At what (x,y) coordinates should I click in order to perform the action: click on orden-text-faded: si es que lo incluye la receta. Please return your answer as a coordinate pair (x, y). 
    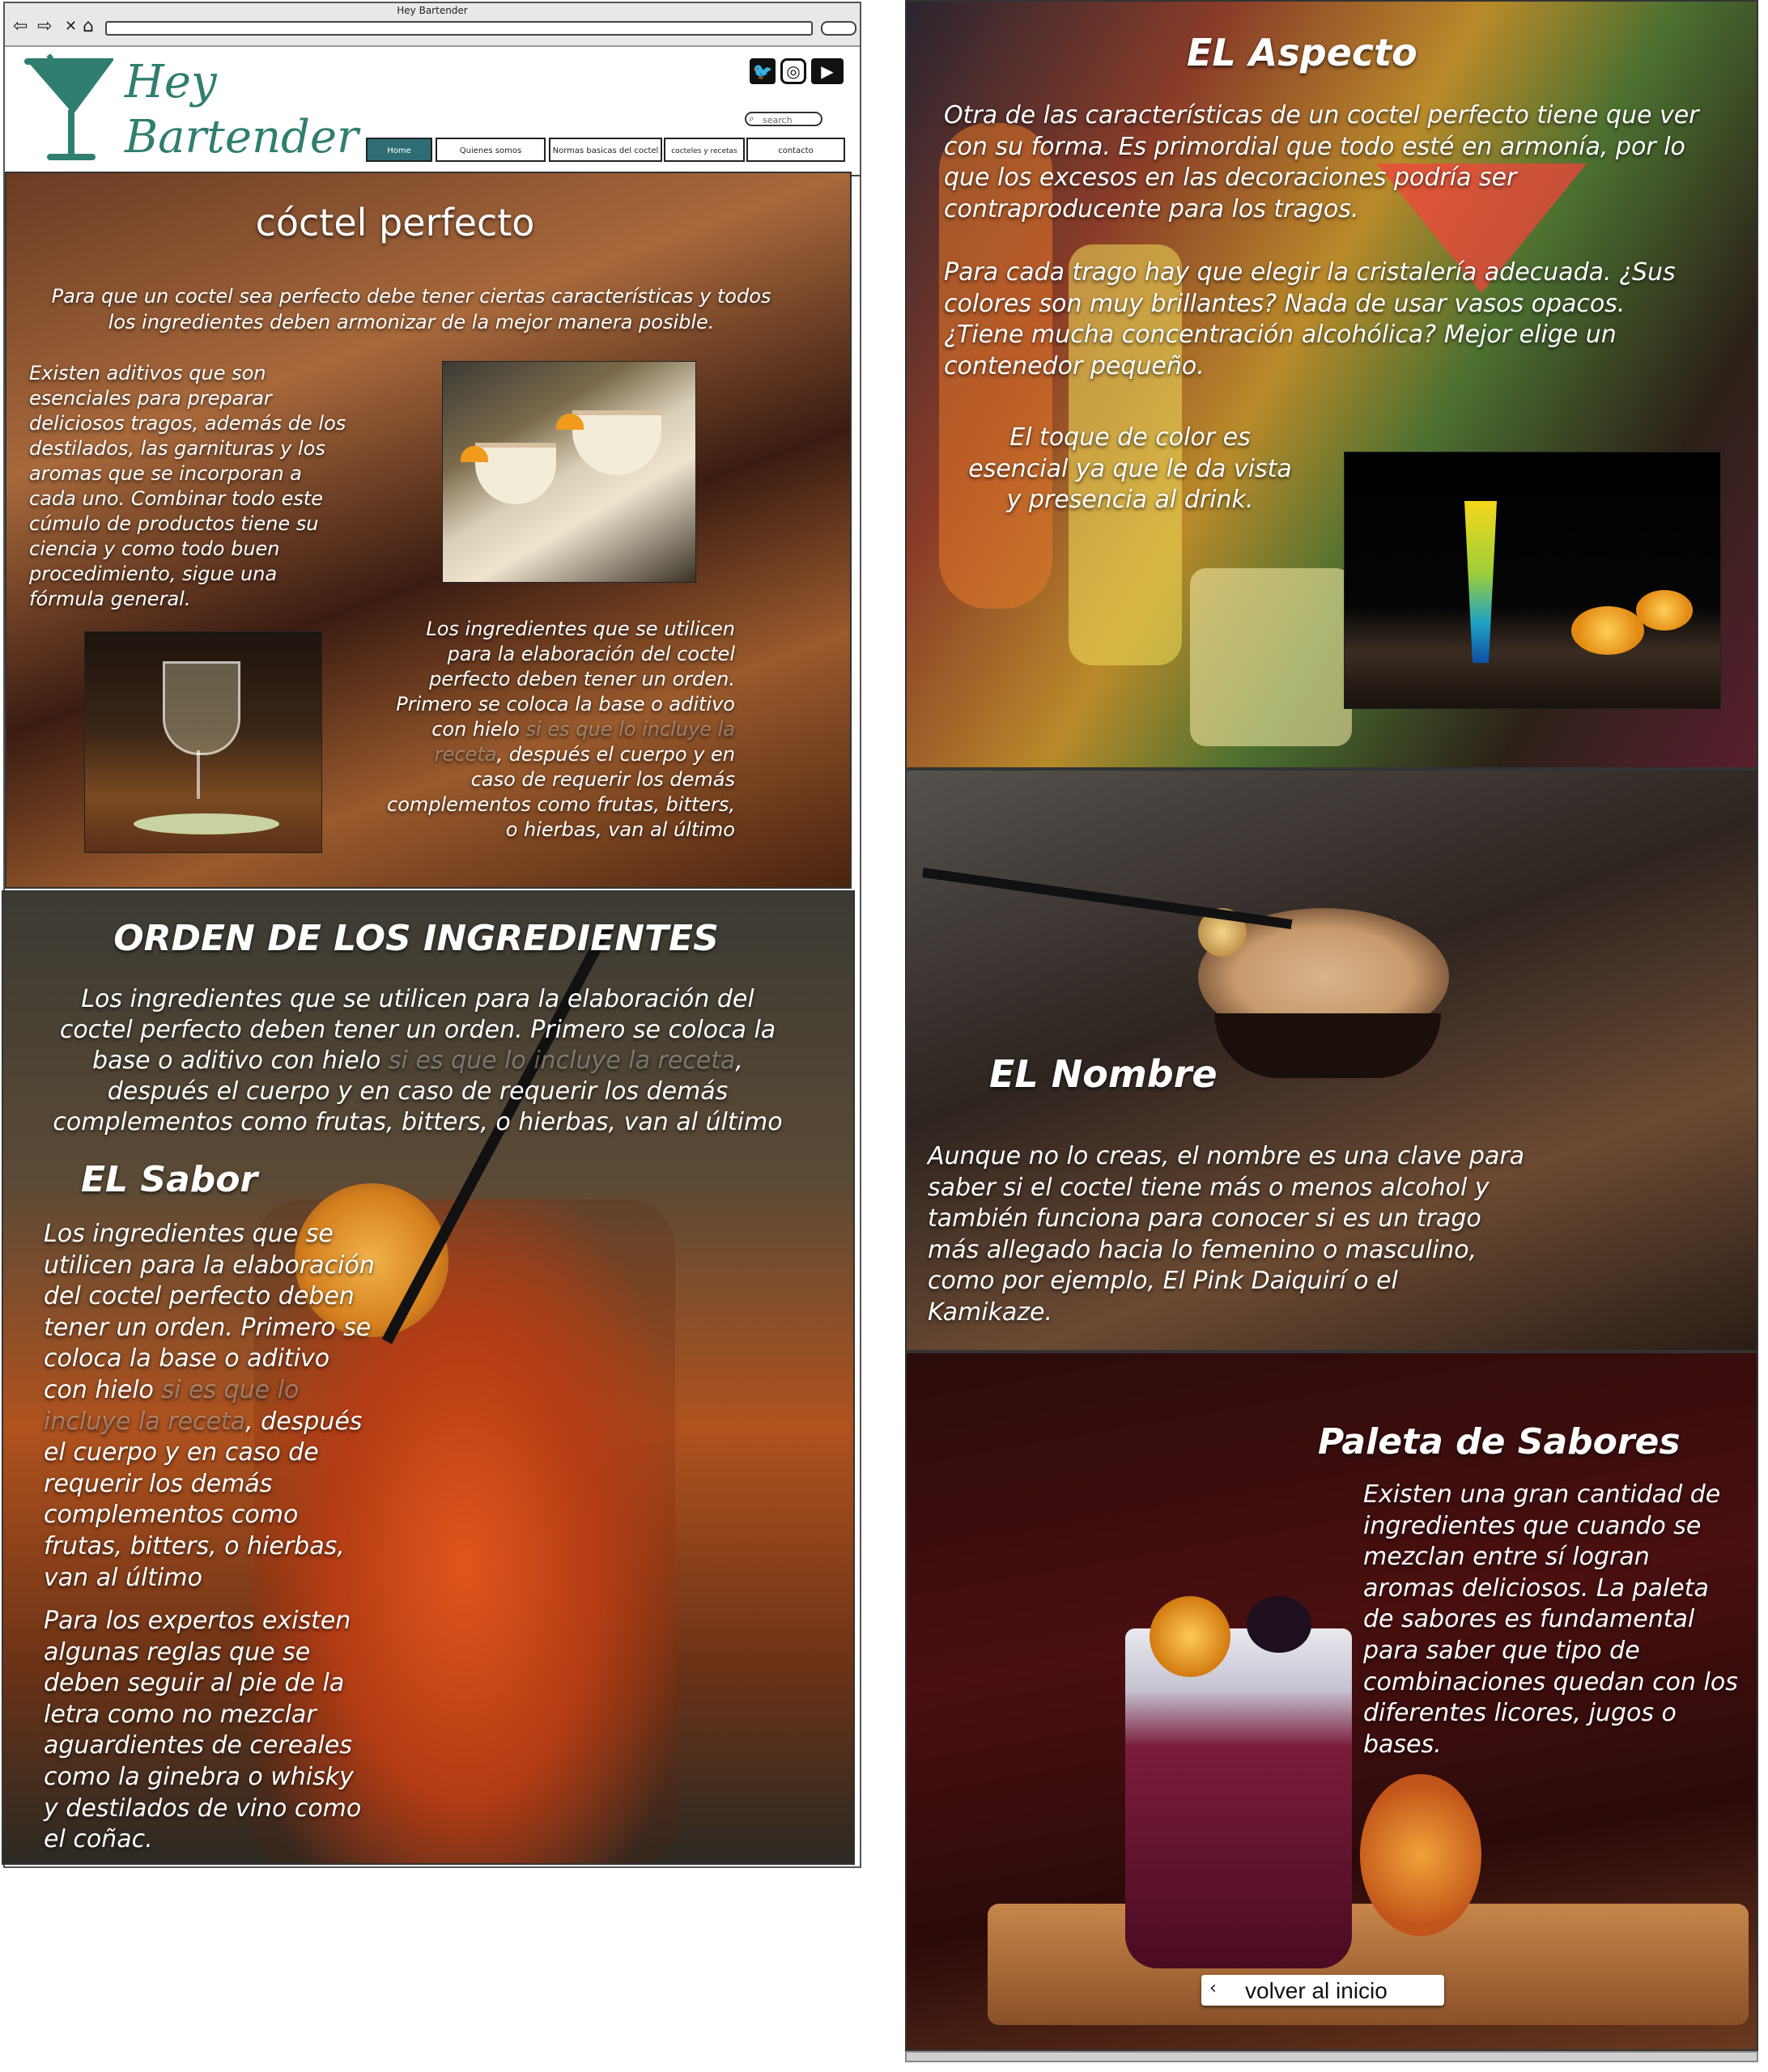
    Looking at the image, I should click on (562, 1061).